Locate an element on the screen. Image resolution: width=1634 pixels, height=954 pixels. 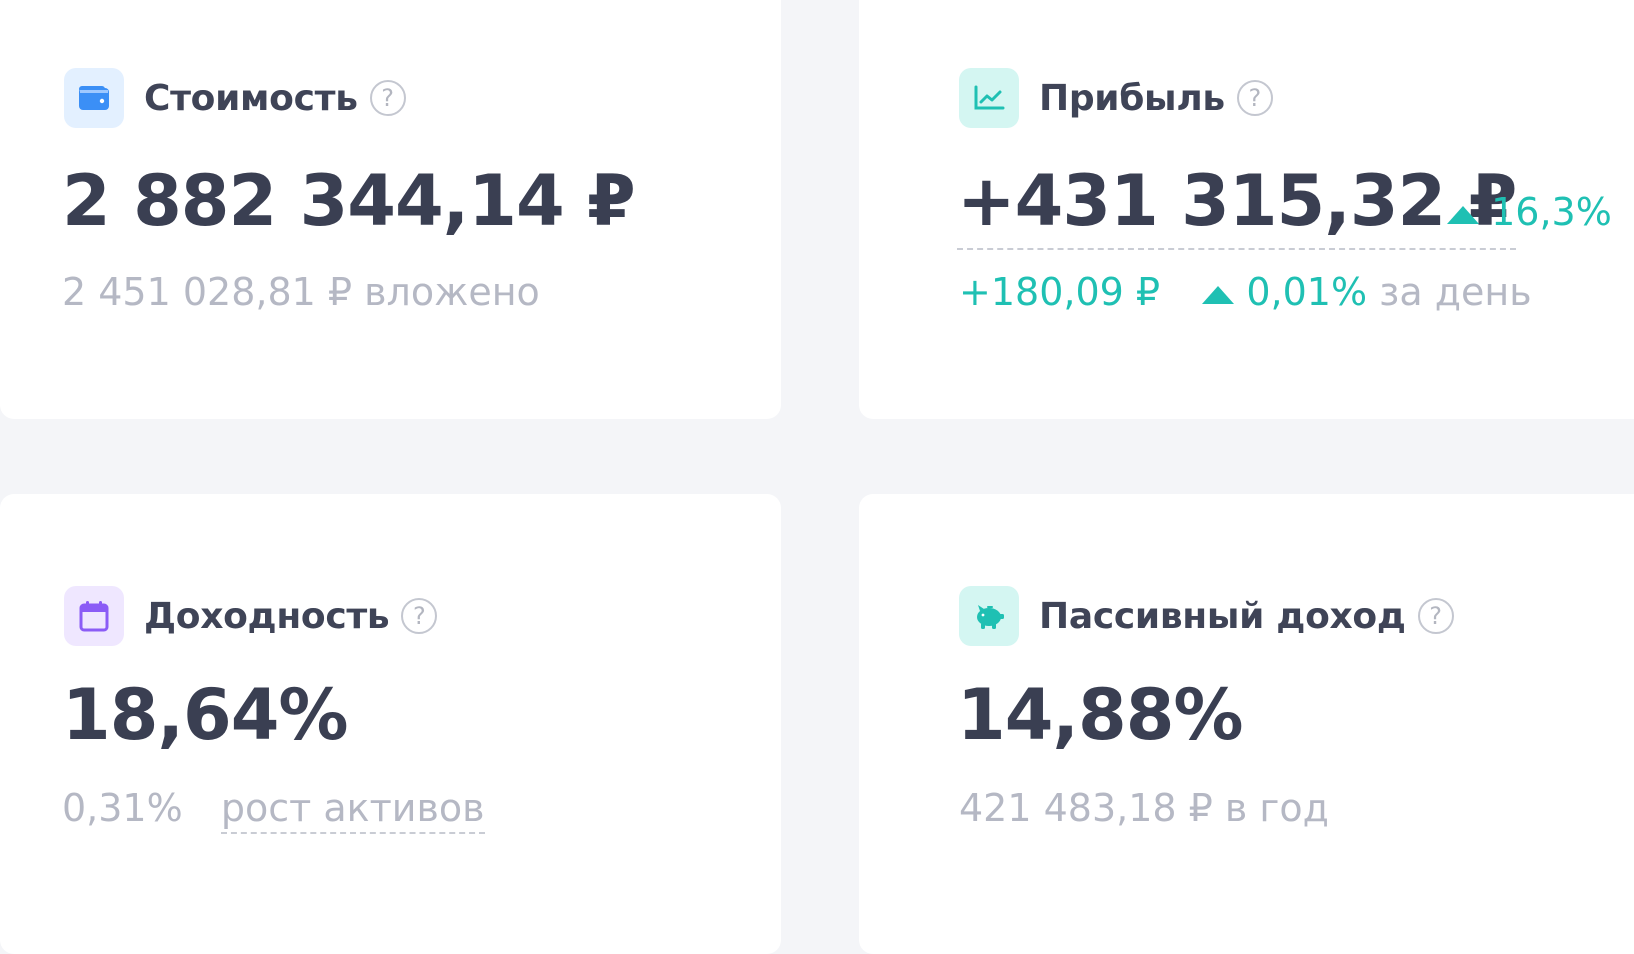
profit-card-title: Прибыль is located at coordinates (1132, 98).